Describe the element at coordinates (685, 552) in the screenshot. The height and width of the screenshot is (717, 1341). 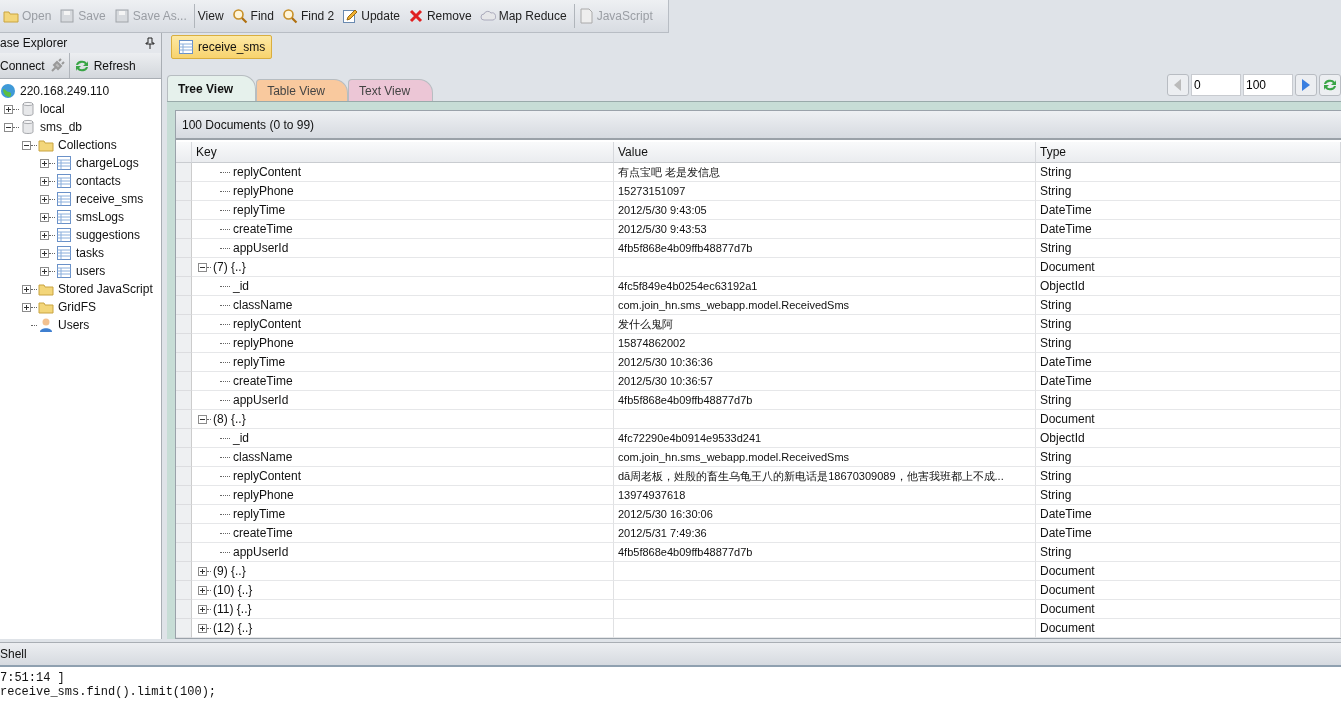
I see `table-cell: 4fb5f868e4b09ffb48877d7b` at that location.